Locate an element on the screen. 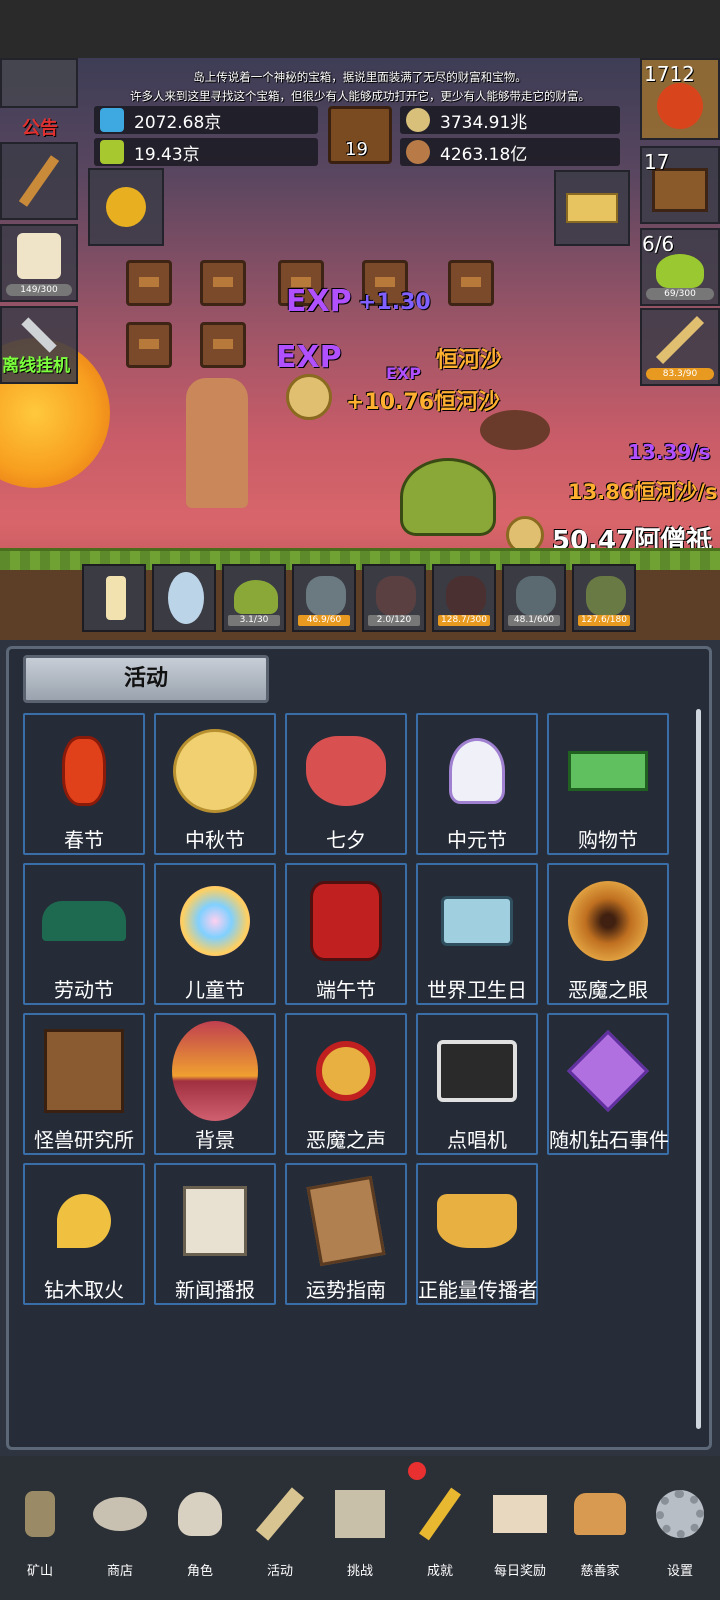 Image resolution: width=720 pixels, height=1600 pixels. ambulance-icon is located at coordinates (477, 921).